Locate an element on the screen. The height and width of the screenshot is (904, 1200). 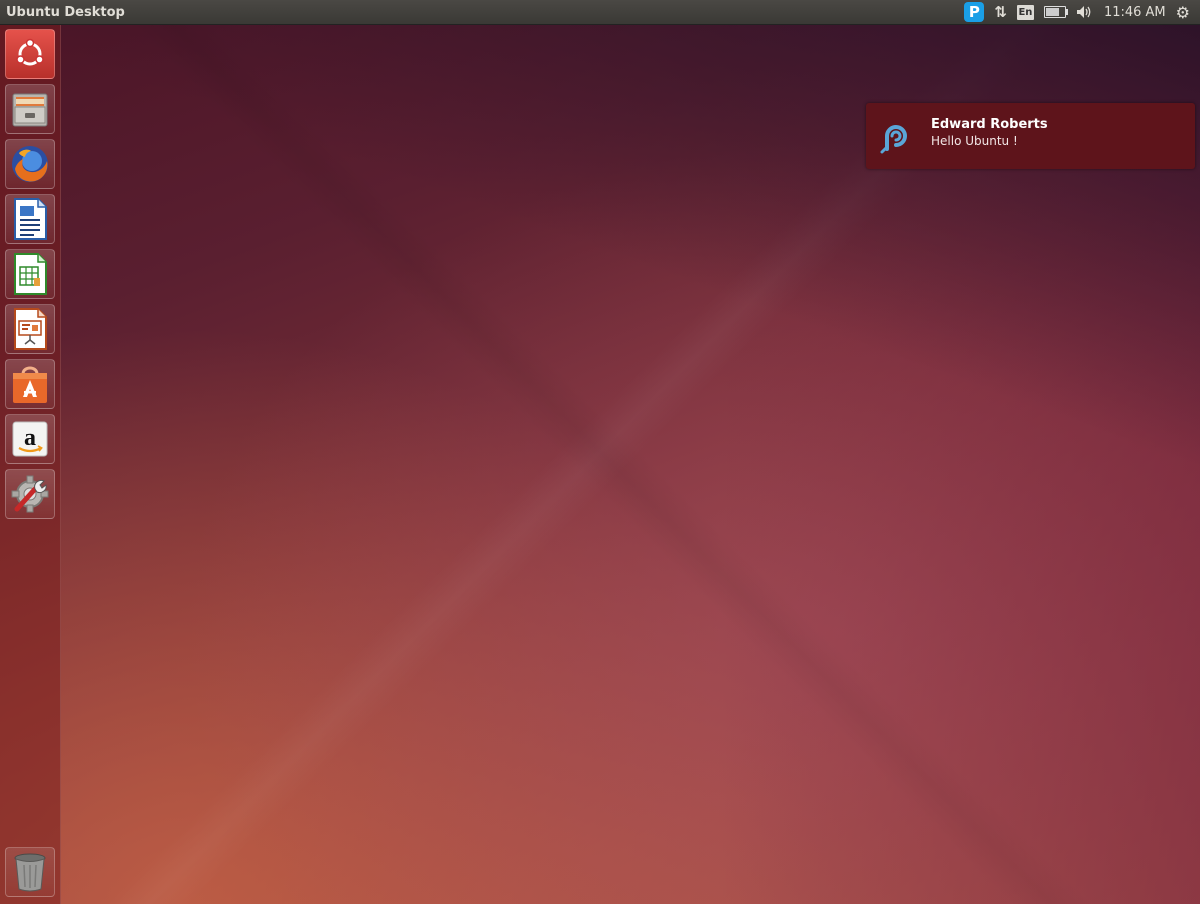
launcher-item-amazon: a is located at coordinates (30, 439).